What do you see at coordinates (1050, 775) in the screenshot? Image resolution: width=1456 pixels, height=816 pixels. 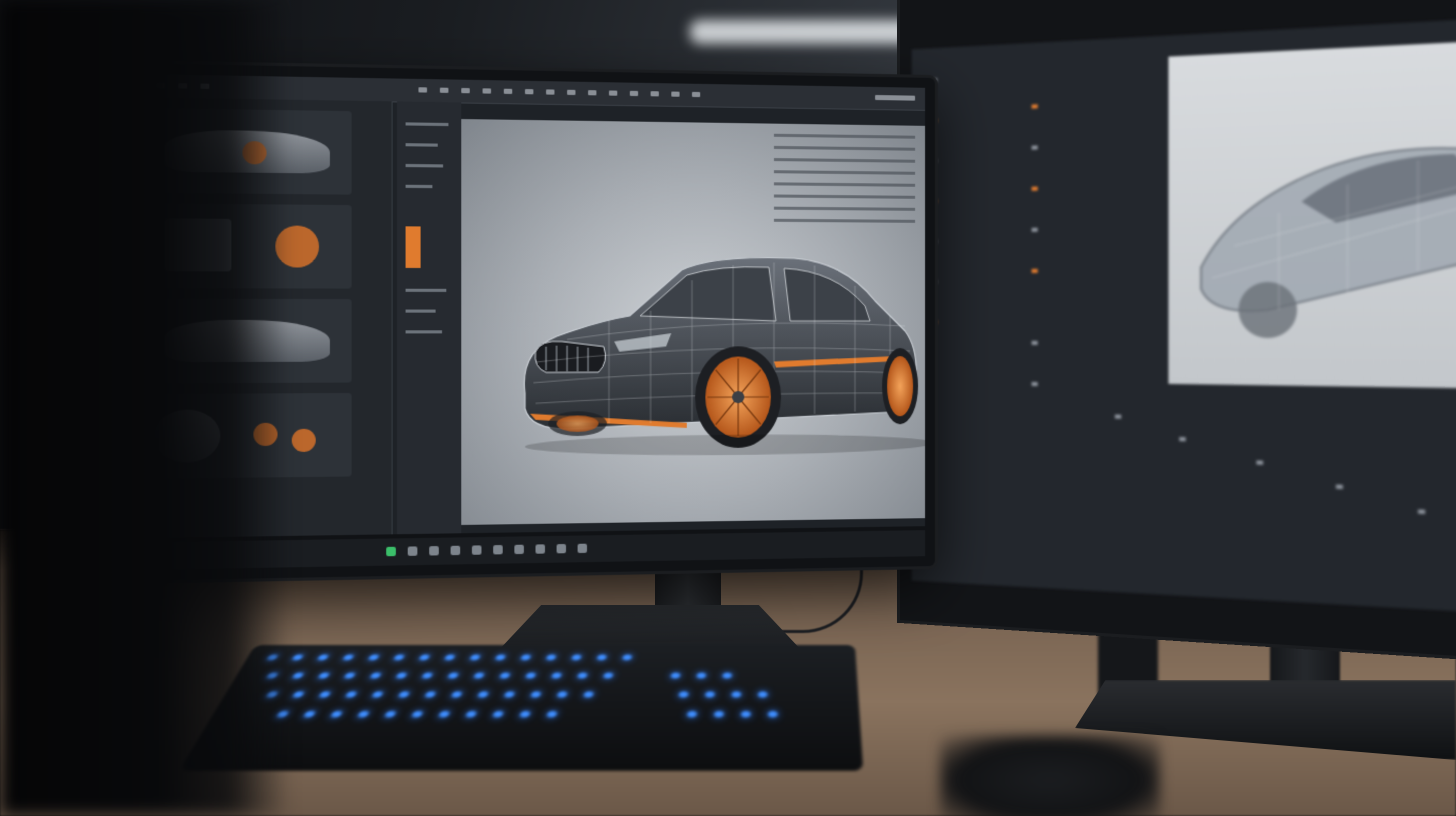 I see `mouse` at bounding box center [1050, 775].